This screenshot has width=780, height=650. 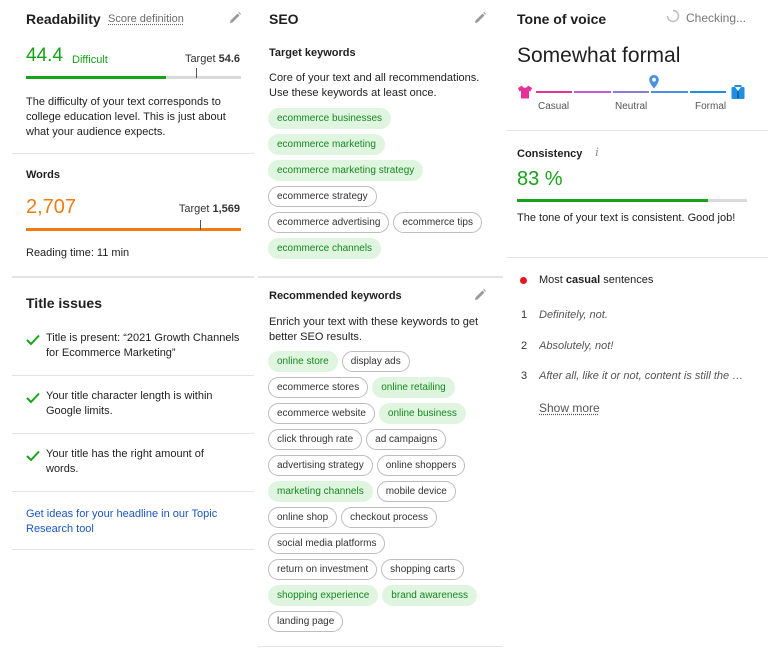 I want to click on keyword-chip: ecommerce businesses, so click(x=330, y=118).